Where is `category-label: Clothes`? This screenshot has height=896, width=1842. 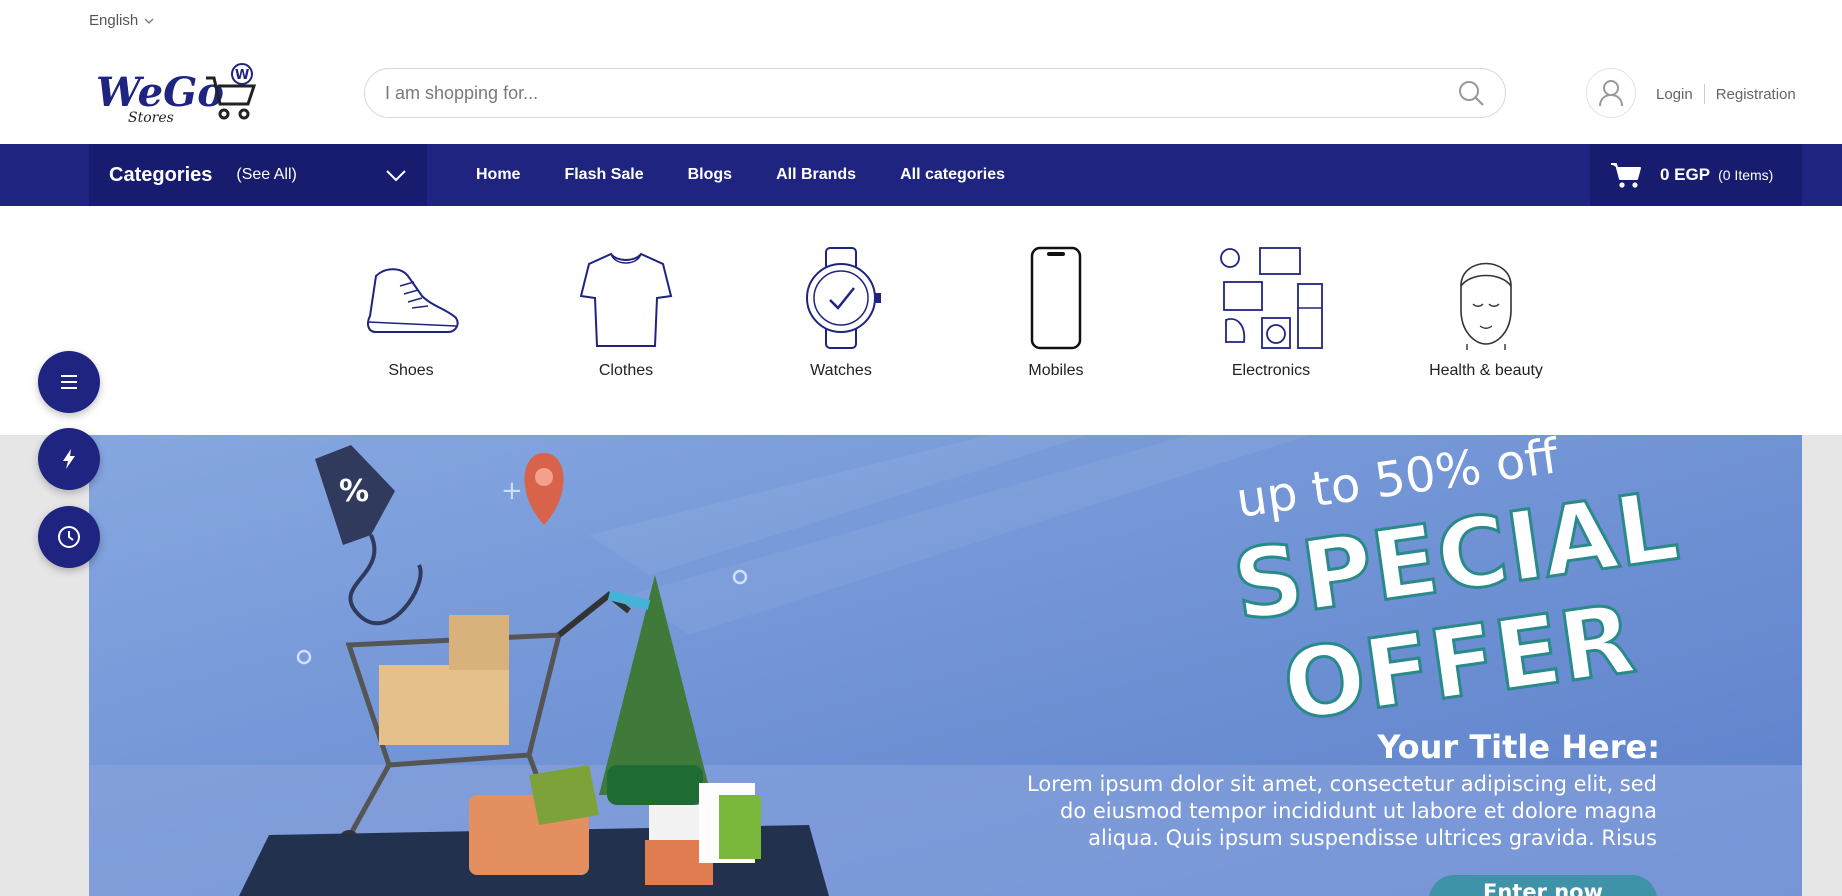
category-label: Clothes is located at coordinates (626, 370).